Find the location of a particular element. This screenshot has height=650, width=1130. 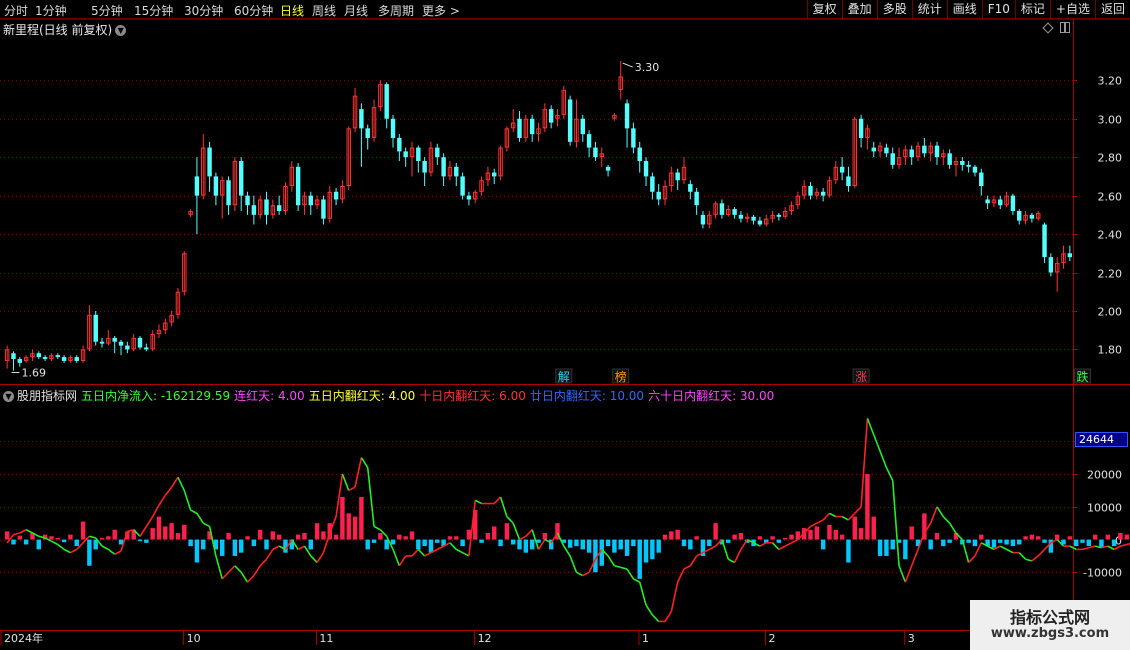

price-tick-label: 3.20 is located at coordinates (1110, 81).